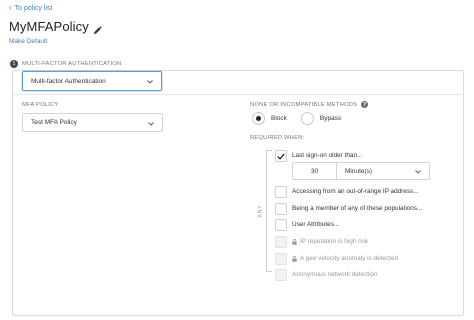  I want to click on policy-title-row: MyMFAPolicy, so click(55, 27).